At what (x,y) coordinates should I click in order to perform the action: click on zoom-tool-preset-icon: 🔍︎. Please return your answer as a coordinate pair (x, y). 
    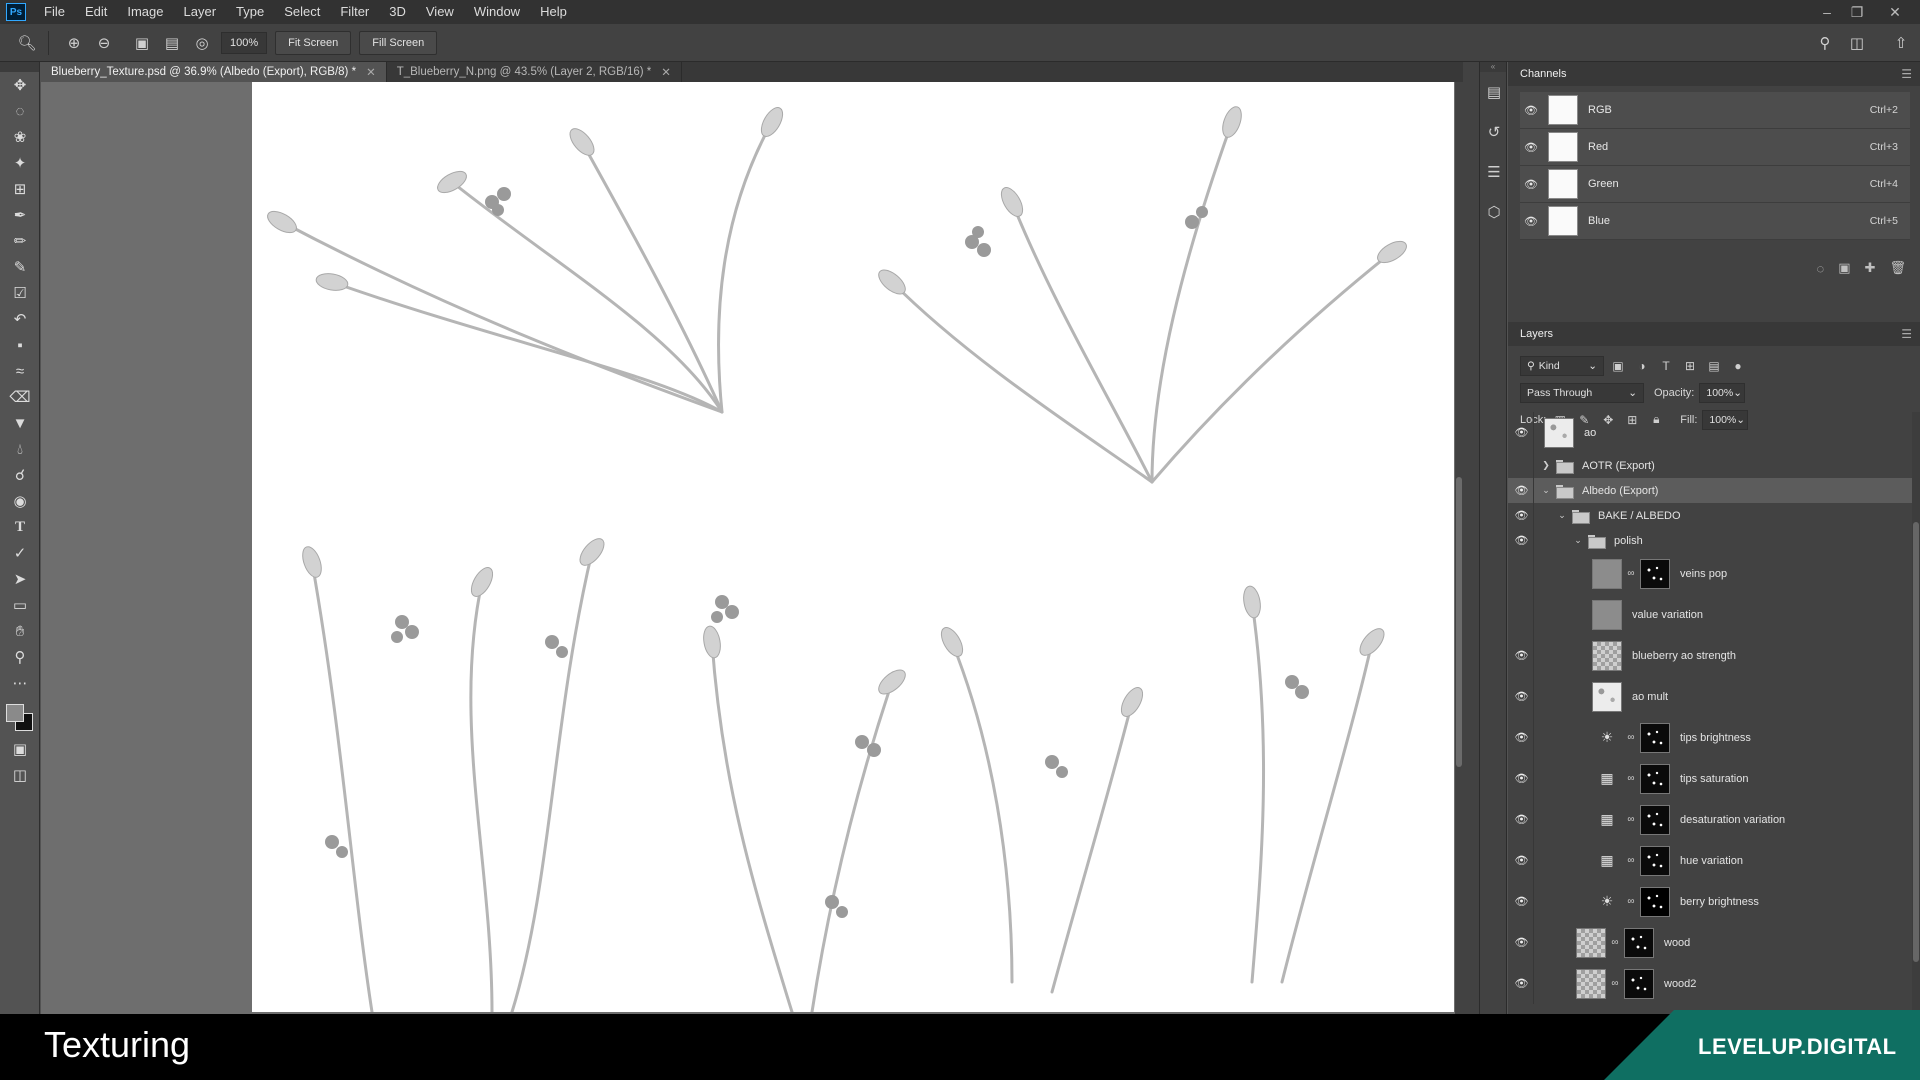
    Looking at the image, I should click on (27, 43).